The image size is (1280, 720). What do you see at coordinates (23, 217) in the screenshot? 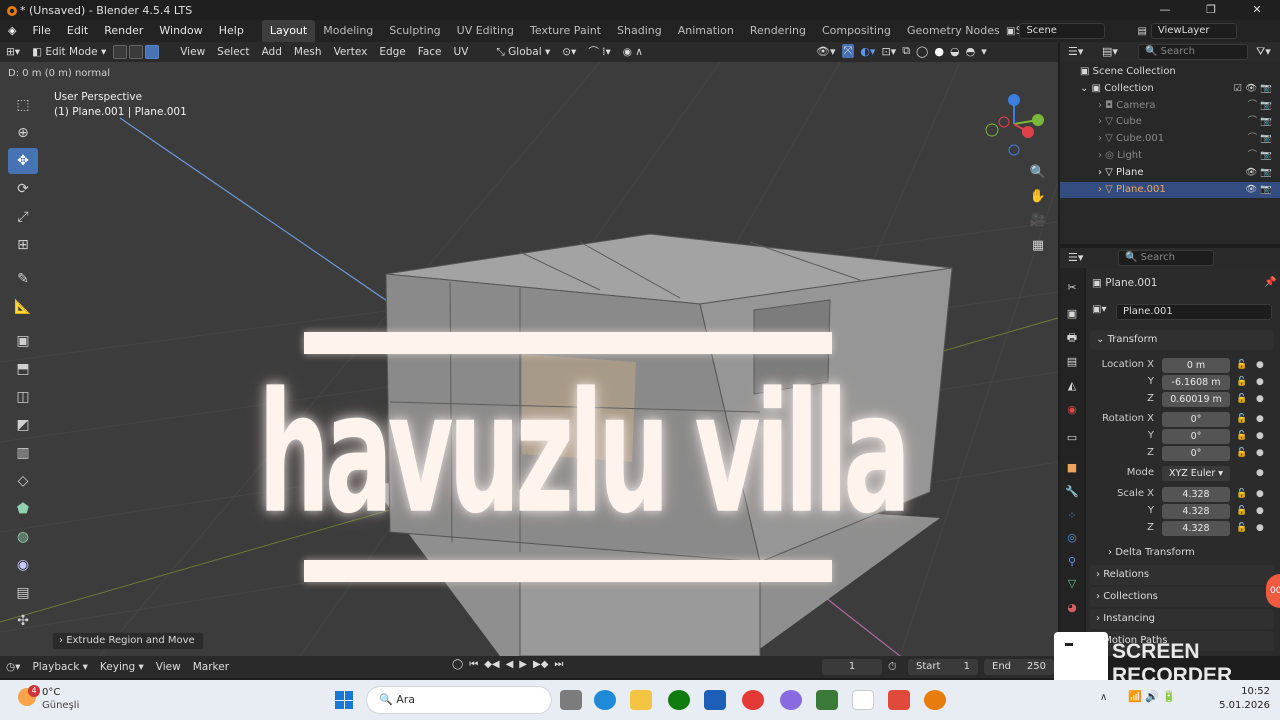
I see `scale-icon: ⤢` at bounding box center [23, 217].